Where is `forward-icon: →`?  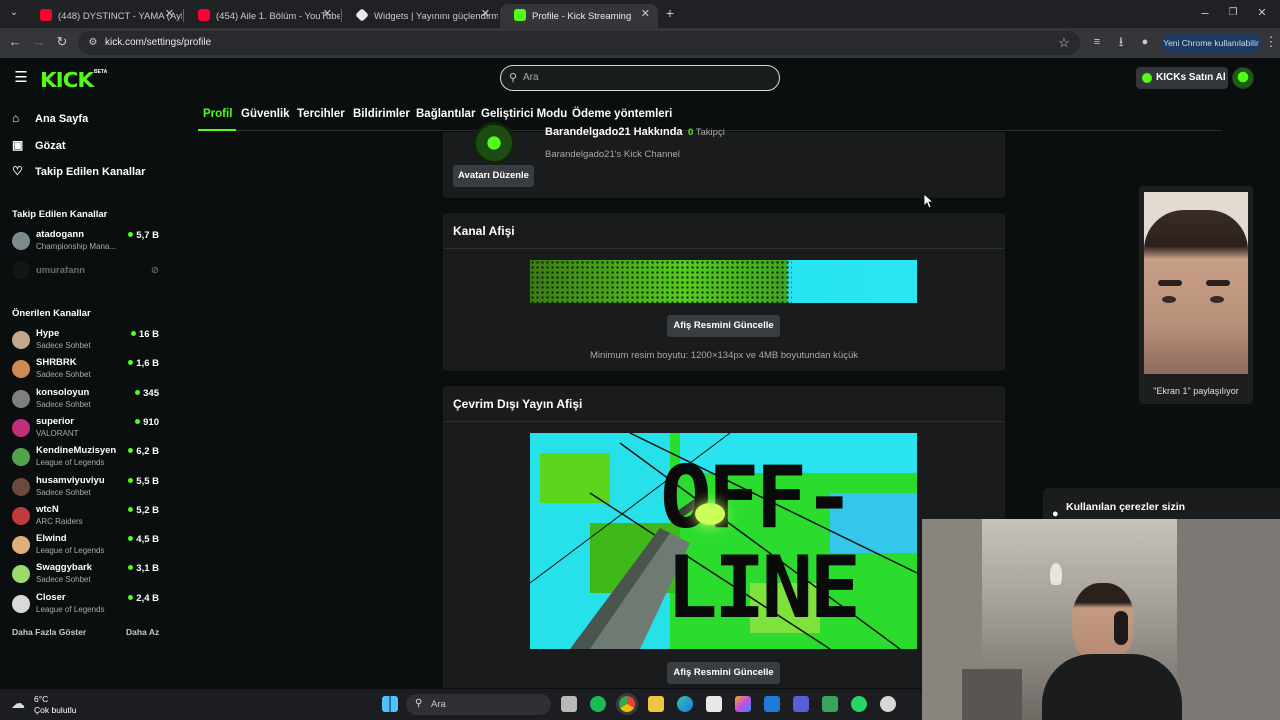
forward-icon: → is located at coordinates (39, 42).